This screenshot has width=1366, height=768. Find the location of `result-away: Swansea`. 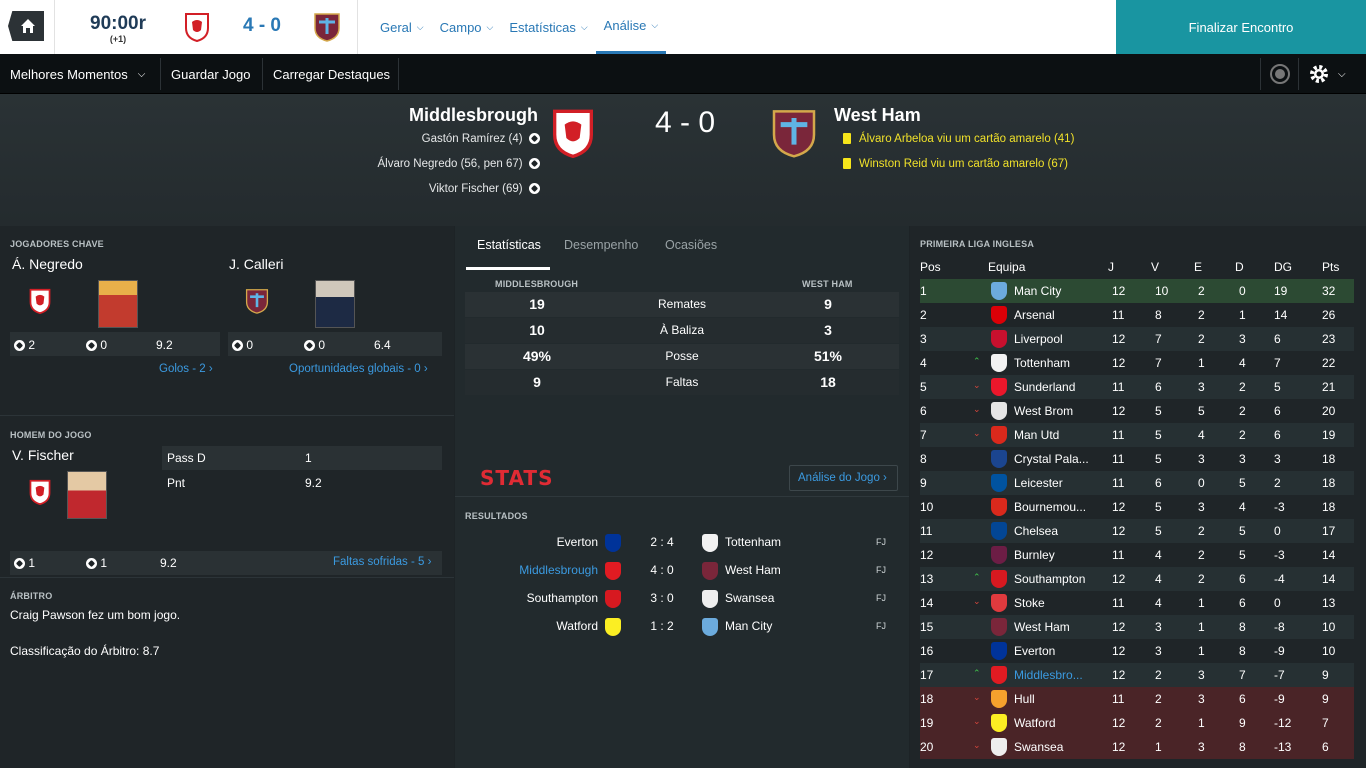

result-away: Swansea is located at coordinates (749, 598).